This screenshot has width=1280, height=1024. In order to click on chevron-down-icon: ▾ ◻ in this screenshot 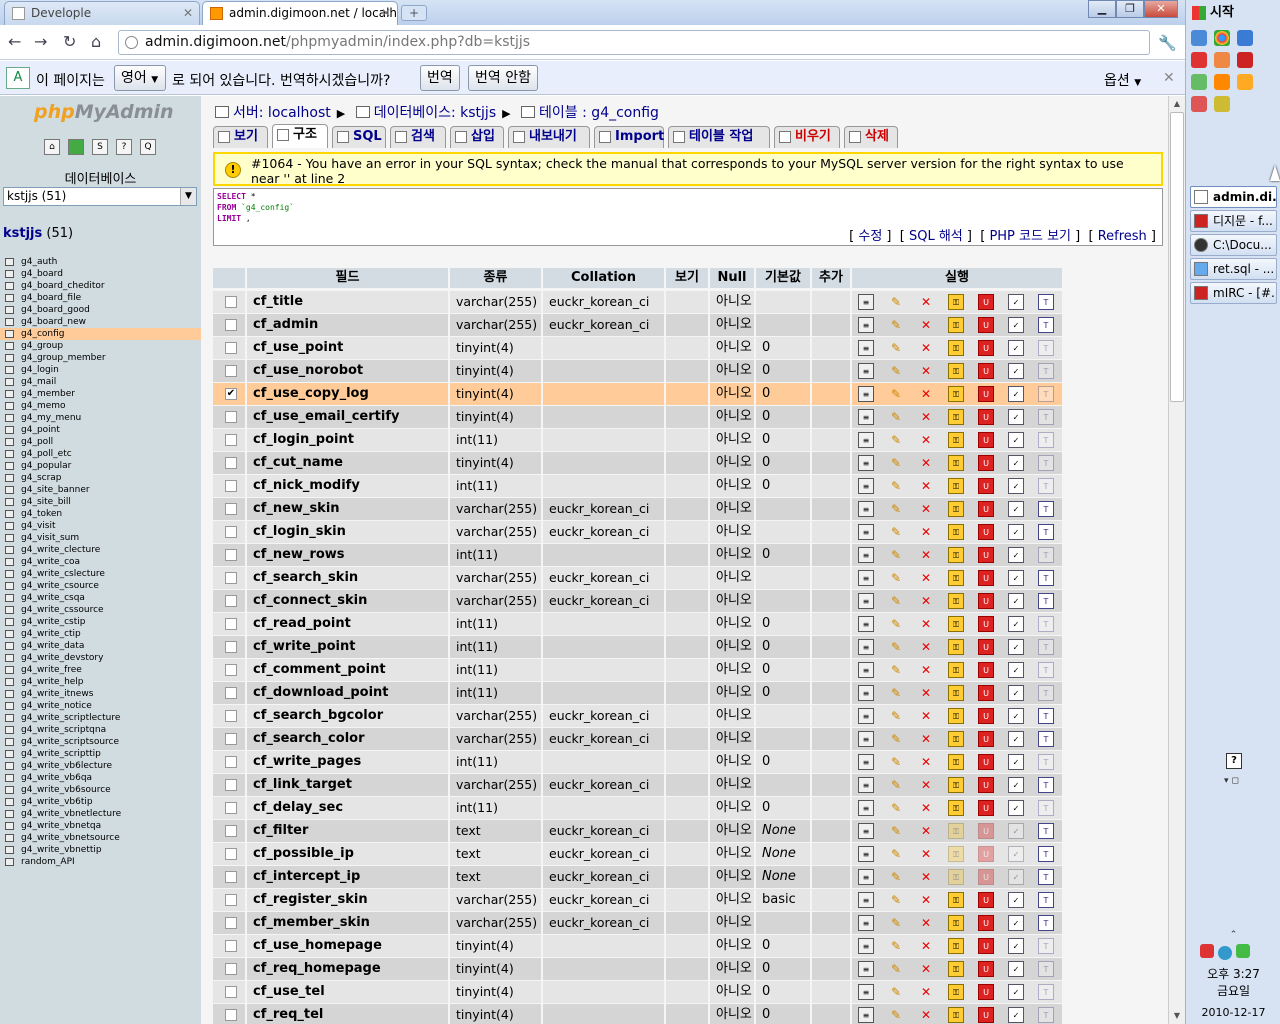, I will do `click(1231, 781)`.